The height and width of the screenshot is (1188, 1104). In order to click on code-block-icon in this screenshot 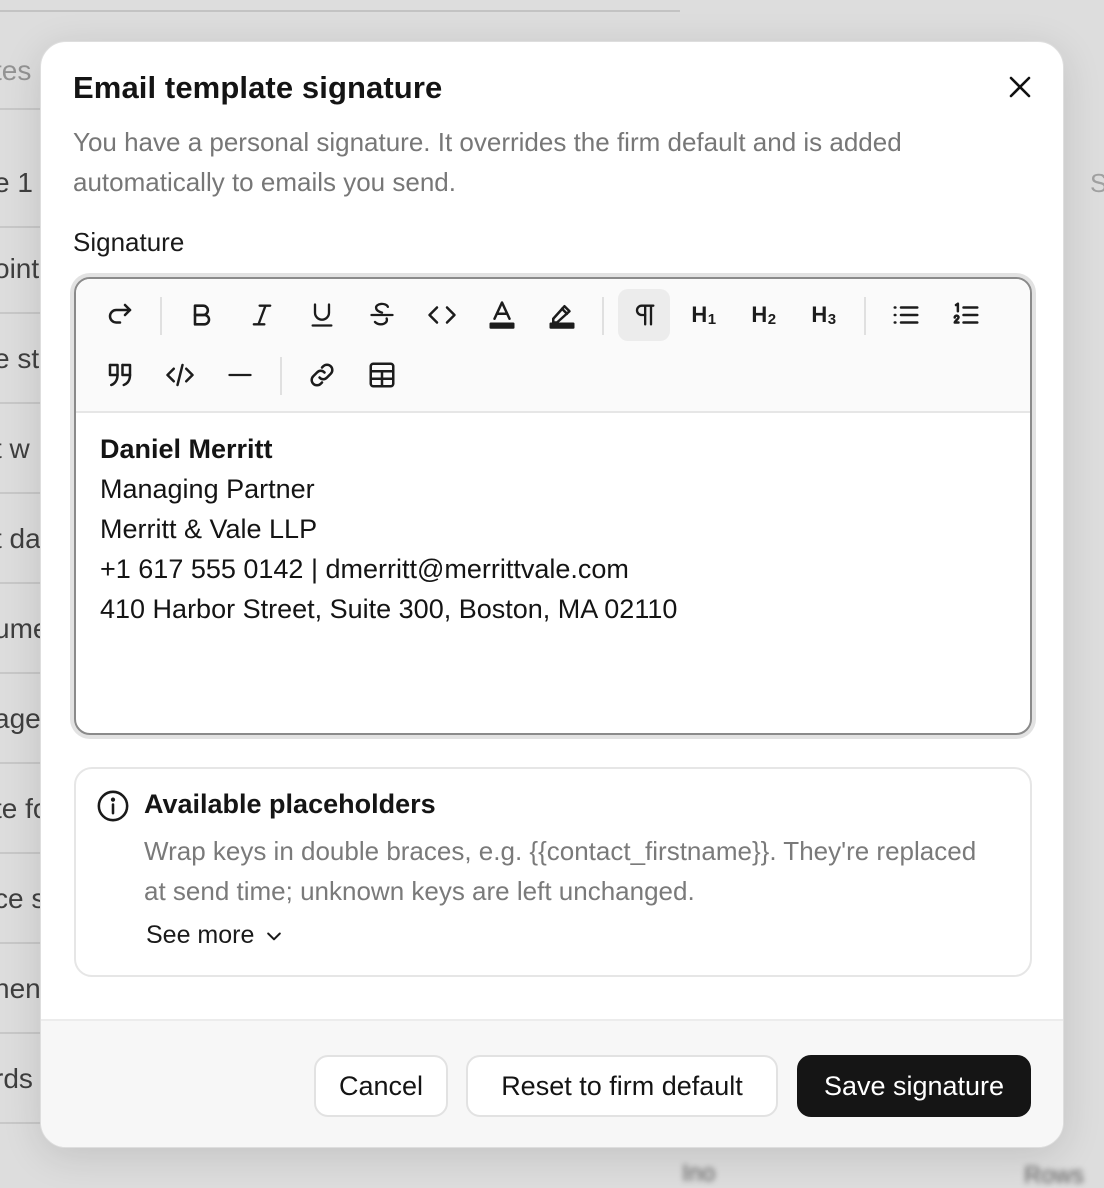, I will do `click(180, 375)`.